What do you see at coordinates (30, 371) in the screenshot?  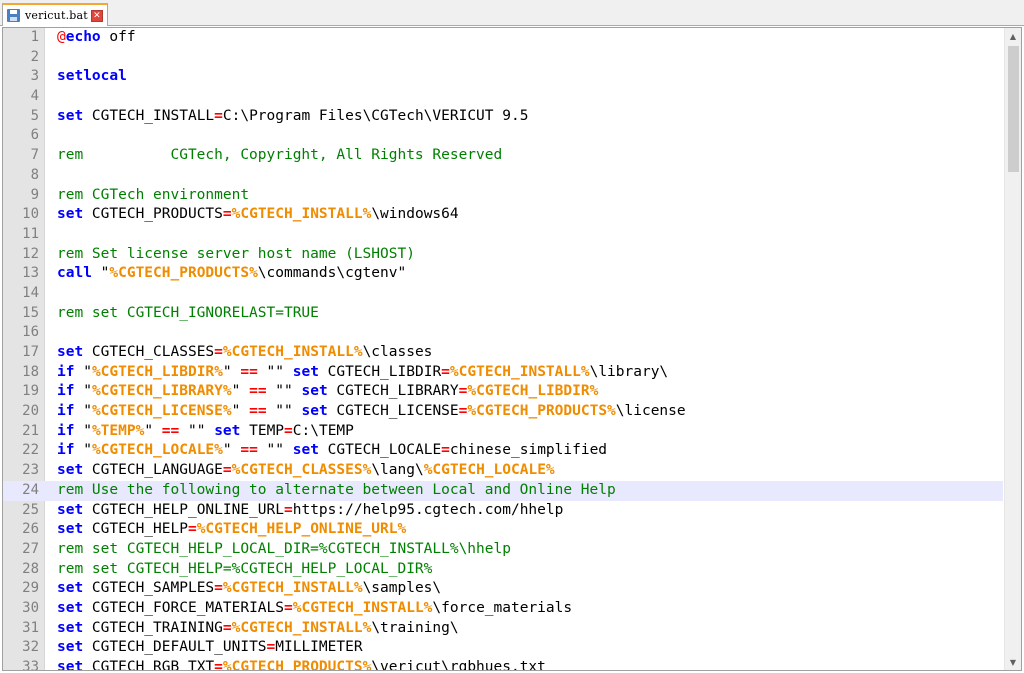 I see `line-number: 18` at bounding box center [30, 371].